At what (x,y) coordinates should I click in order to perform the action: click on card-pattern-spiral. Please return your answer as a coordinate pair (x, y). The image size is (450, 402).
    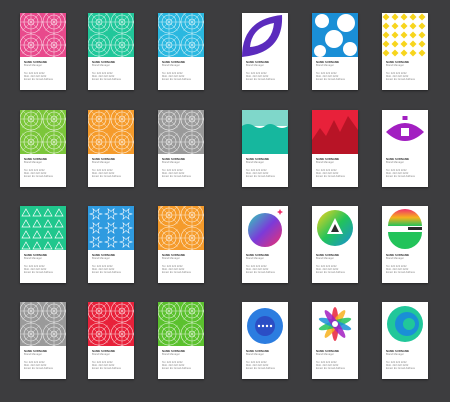
    Looking at the image, I should click on (405, 324).